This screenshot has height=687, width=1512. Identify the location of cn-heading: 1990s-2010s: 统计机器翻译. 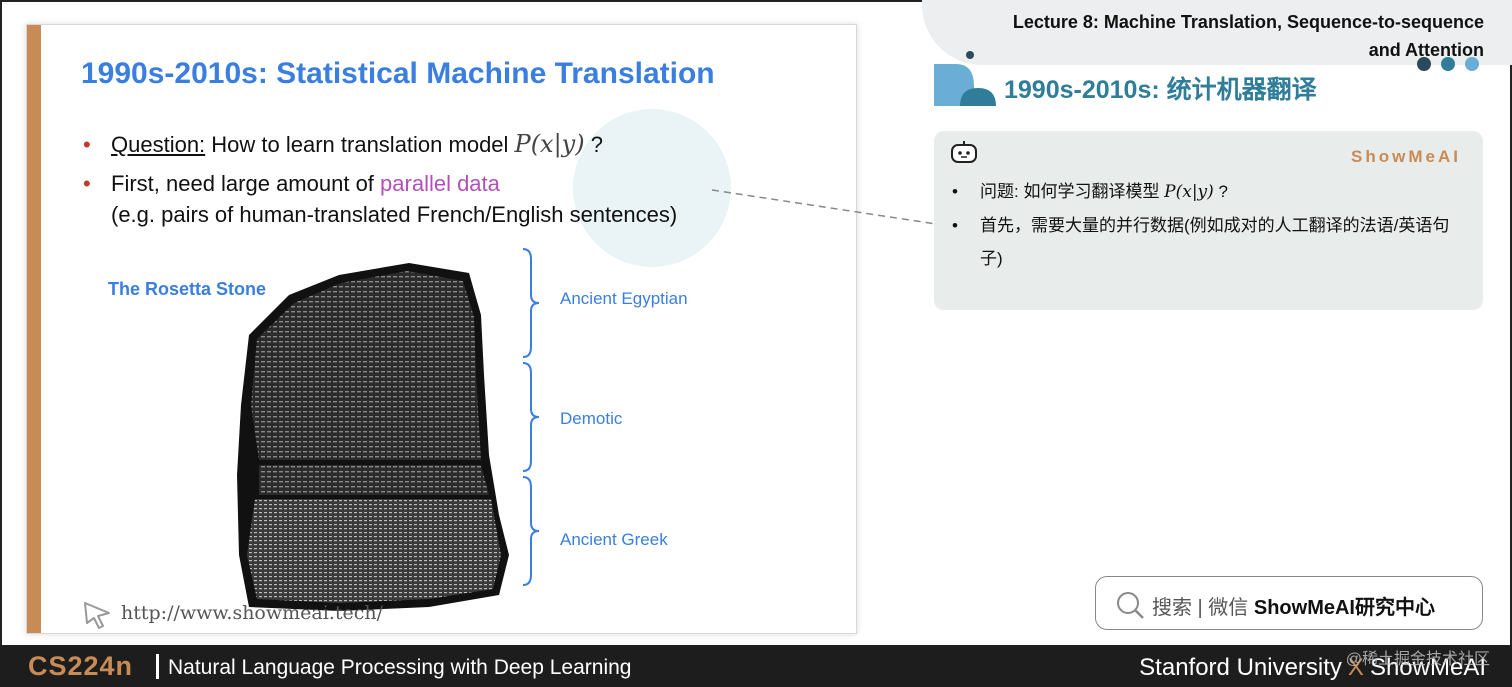
(1194, 79).